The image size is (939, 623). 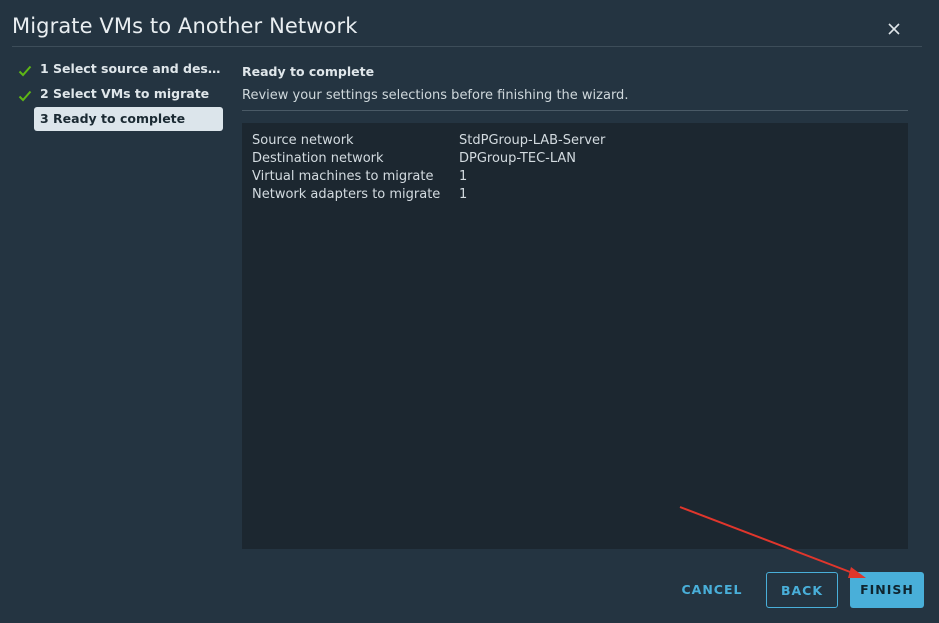 What do you see at coordinates (802, 590) in the screenshot?
I see `back-button: BACK` at bounding box center [802, 590].